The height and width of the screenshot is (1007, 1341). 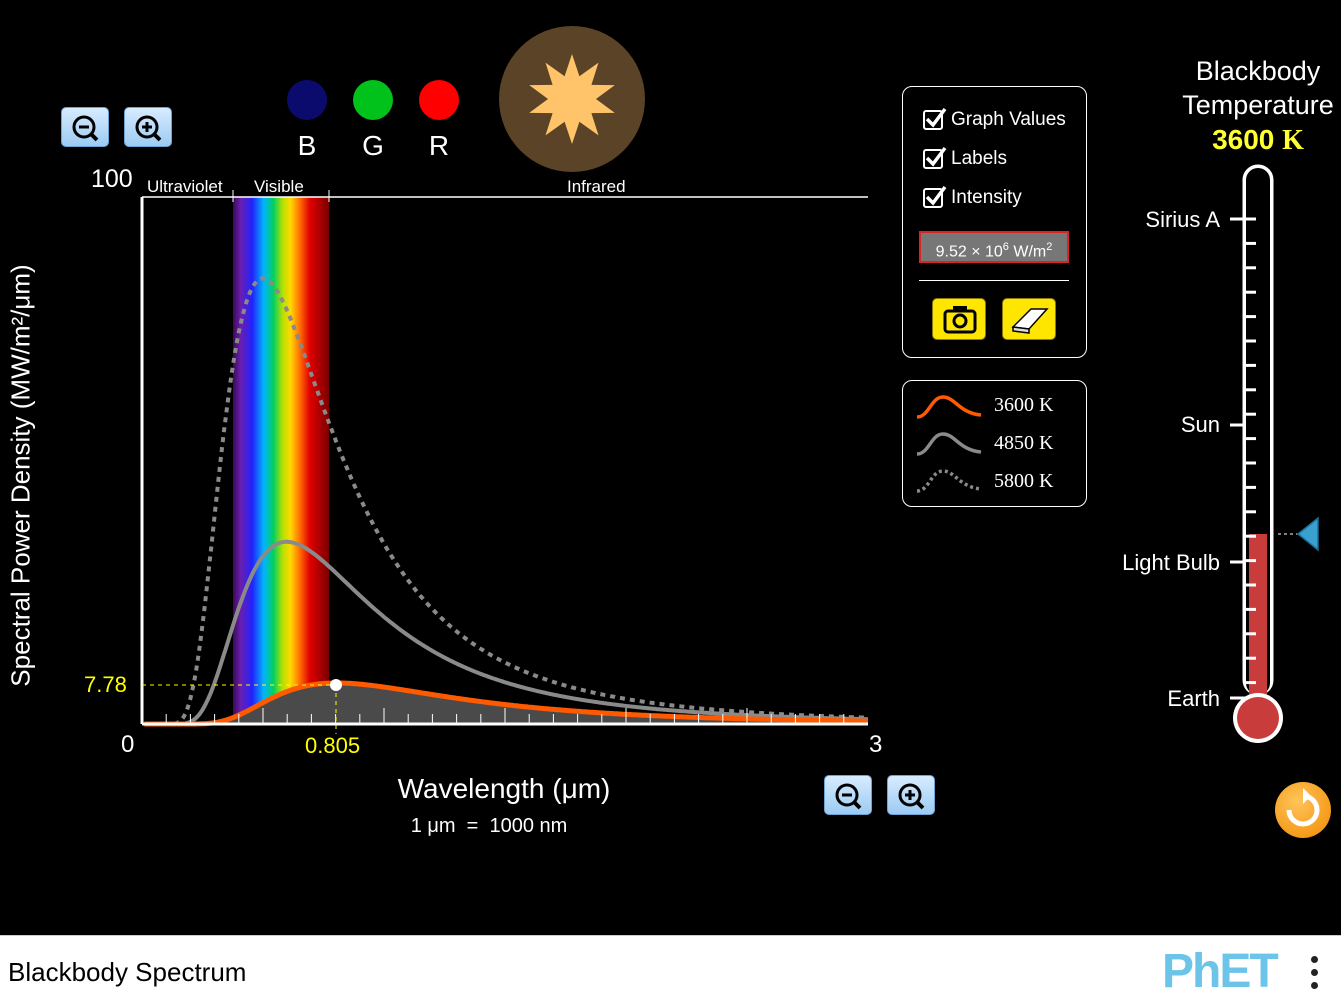 I want to click on marker-earth: Earth, so click(x=1120, y=699).